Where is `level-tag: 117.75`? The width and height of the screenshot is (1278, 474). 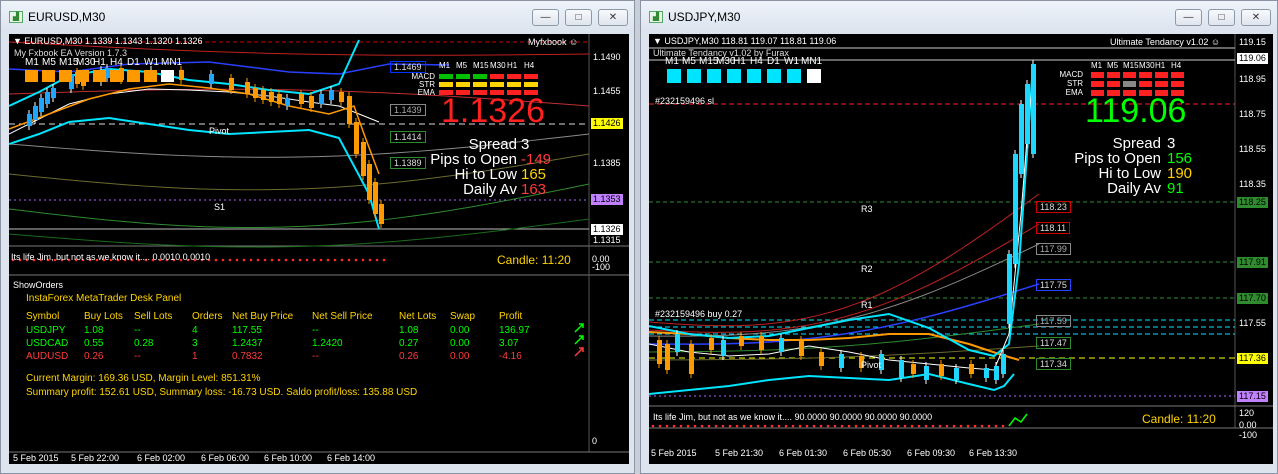 level-tag: 117.75 is located at coordinates (1053, 285).